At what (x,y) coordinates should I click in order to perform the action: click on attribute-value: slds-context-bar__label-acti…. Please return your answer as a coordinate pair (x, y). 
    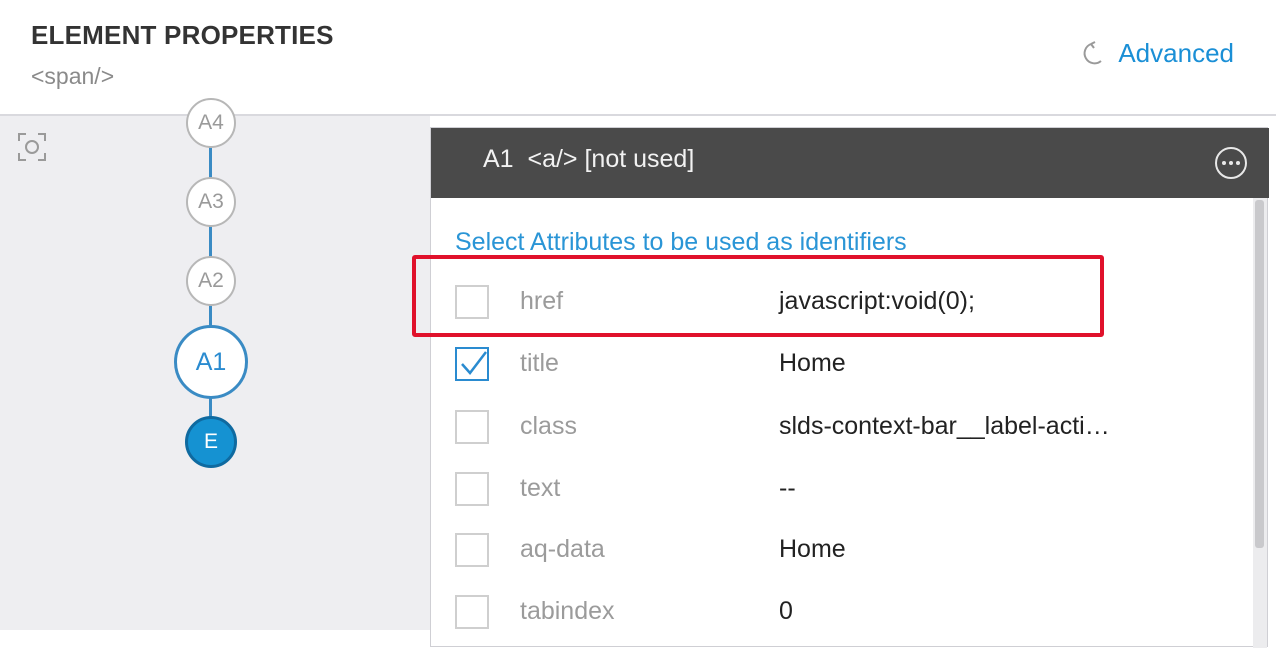
    Looking at the image, I should click on (944, 426).